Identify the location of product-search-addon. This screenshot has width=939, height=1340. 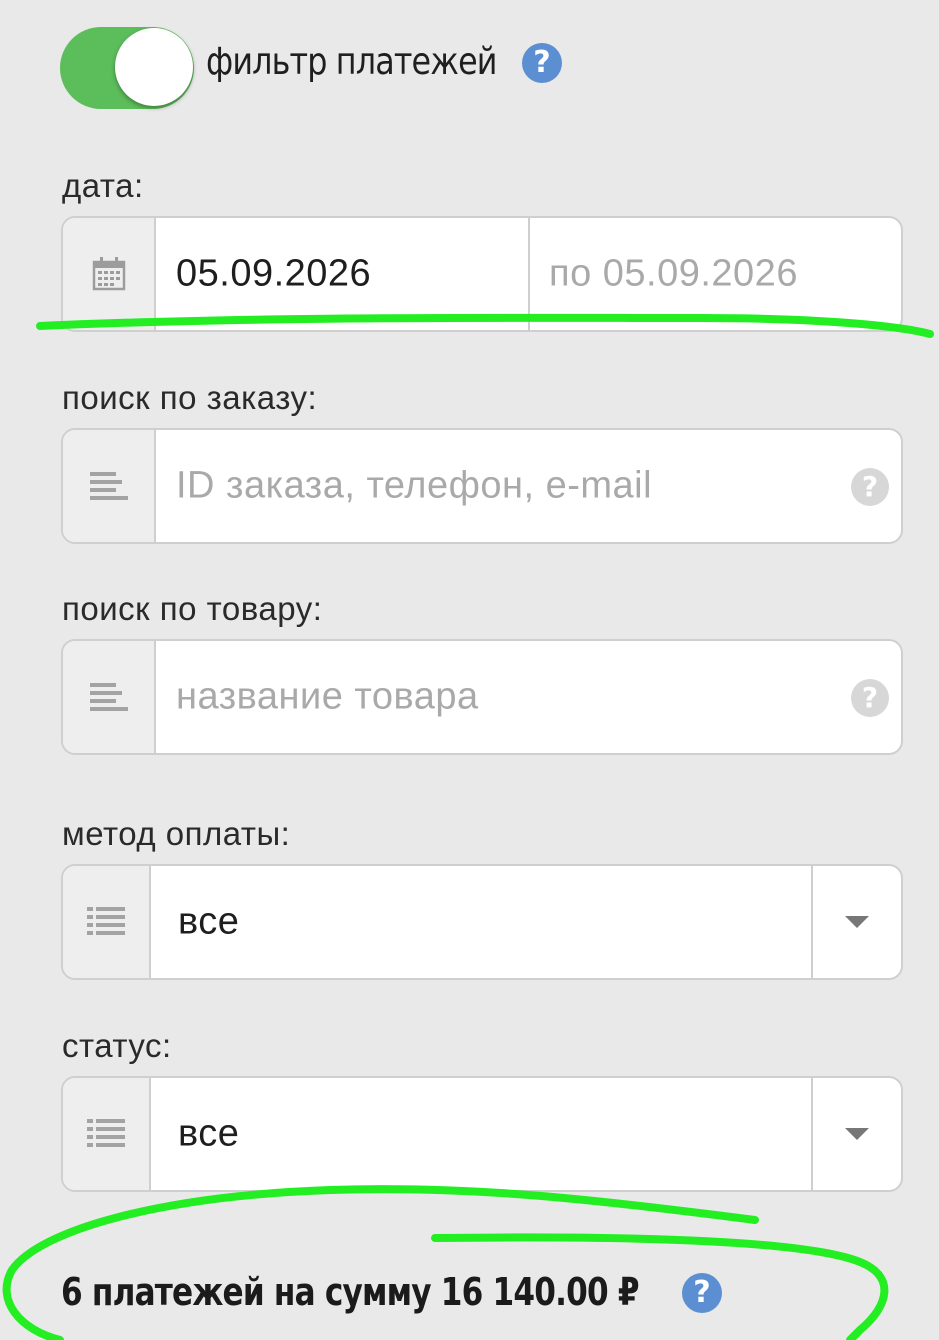
(109, 697).